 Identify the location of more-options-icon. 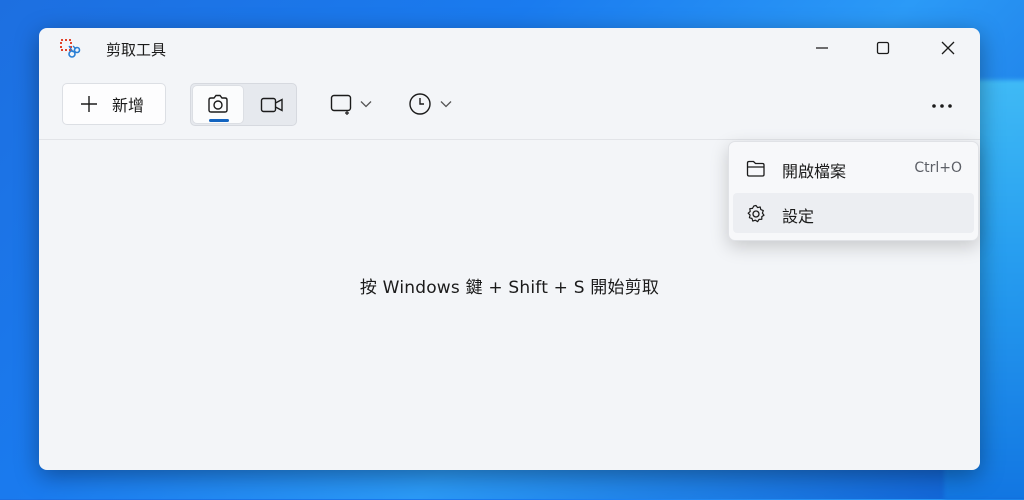
(942, 106).